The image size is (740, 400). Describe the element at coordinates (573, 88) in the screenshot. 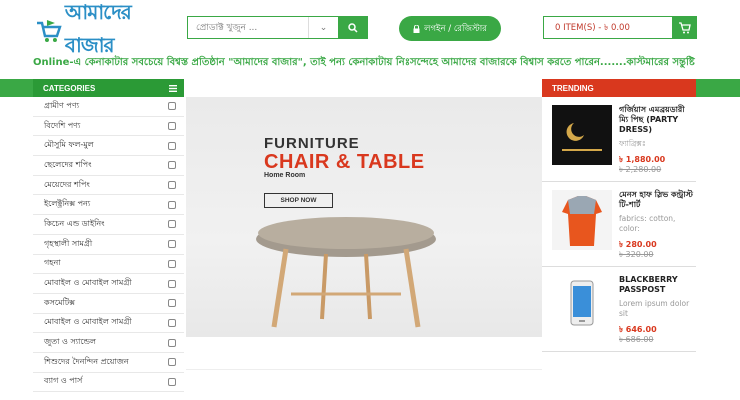

I see `trending-title: TRENDING` at that location.